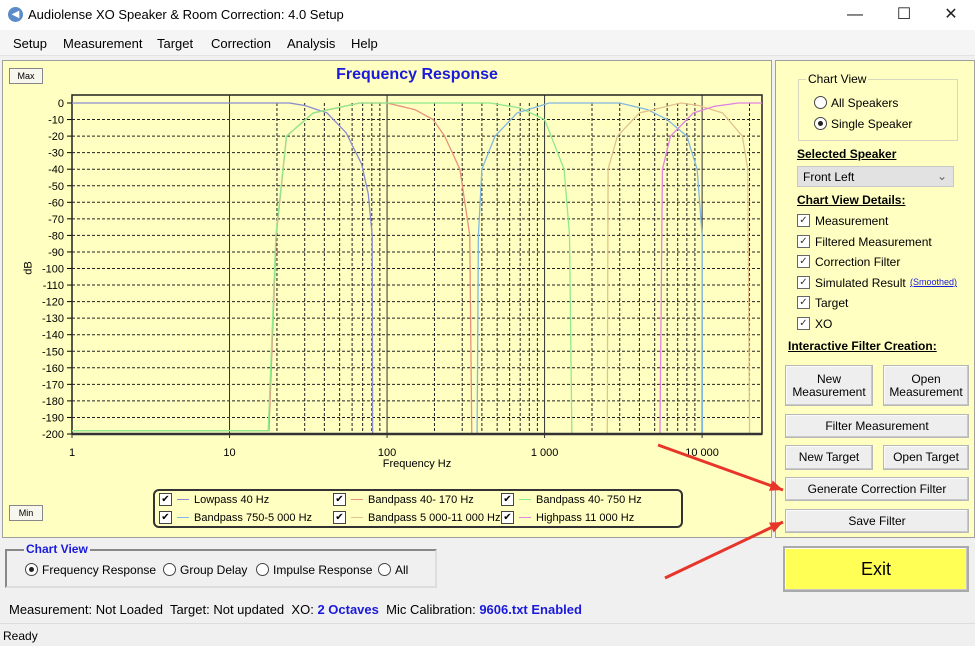 This screenshot has height=646, width=975. I want to click on xo-status: 2 Octaves, so click(348, 609).